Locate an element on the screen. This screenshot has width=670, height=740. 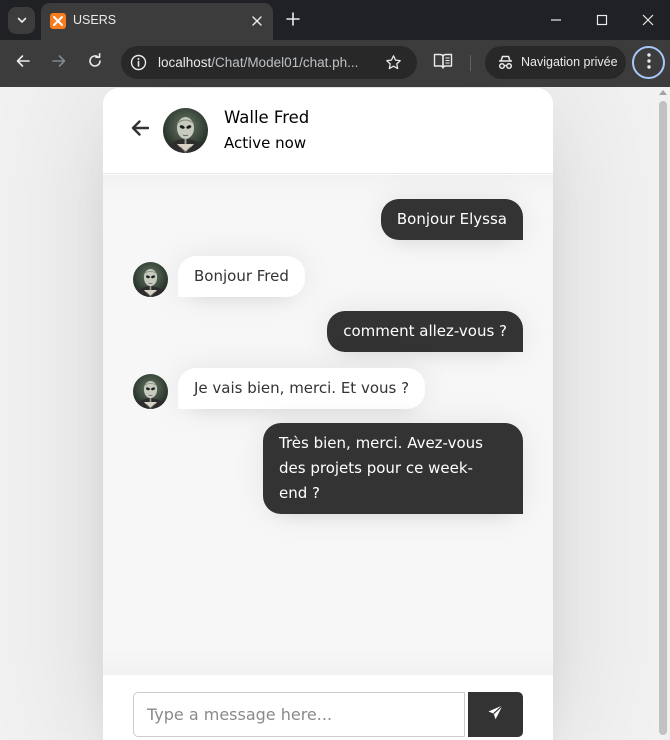
incognito-label: Navigation privée is located at coordinates (569, 62).